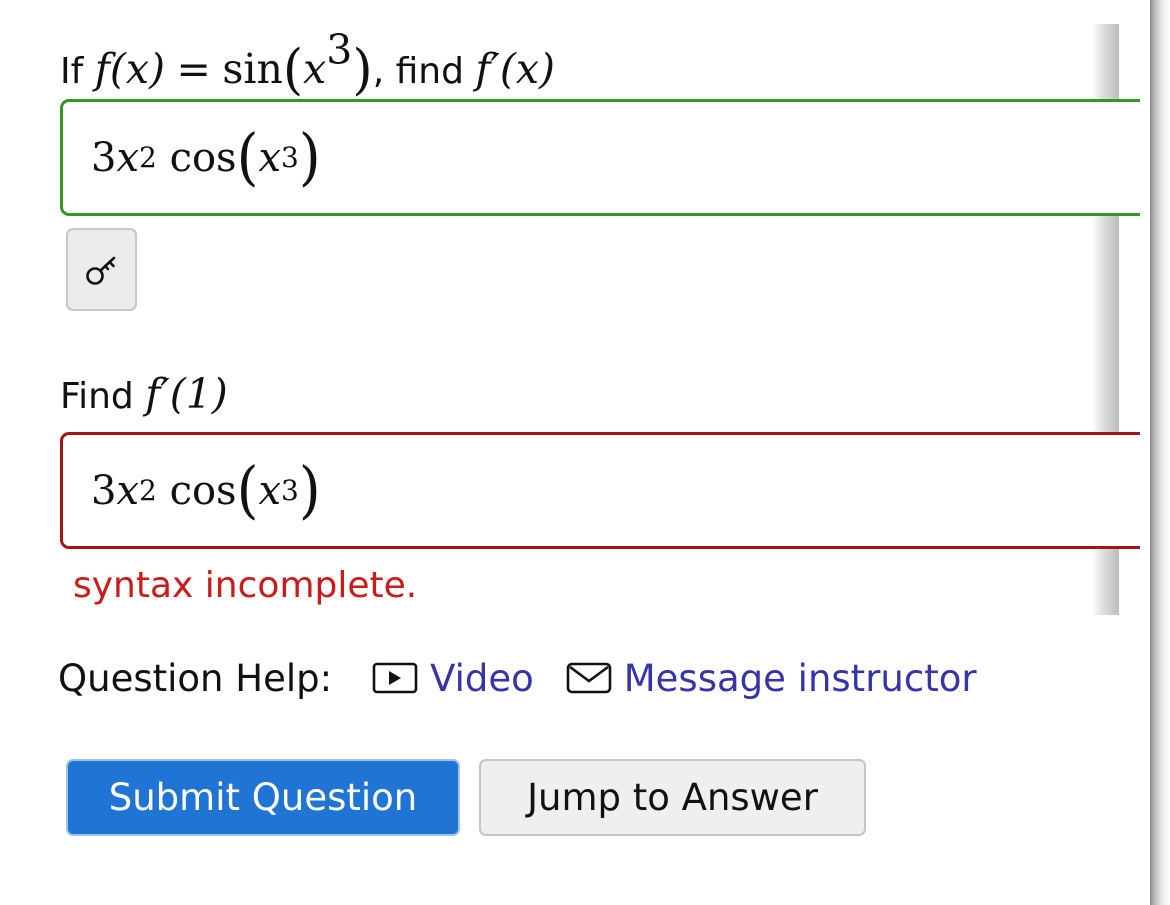 The image size is (1170, 905). What do you see at coordinates (72, 71) in the screenshot?
I see `prompt-if: If` at bounding box center [72, 71].